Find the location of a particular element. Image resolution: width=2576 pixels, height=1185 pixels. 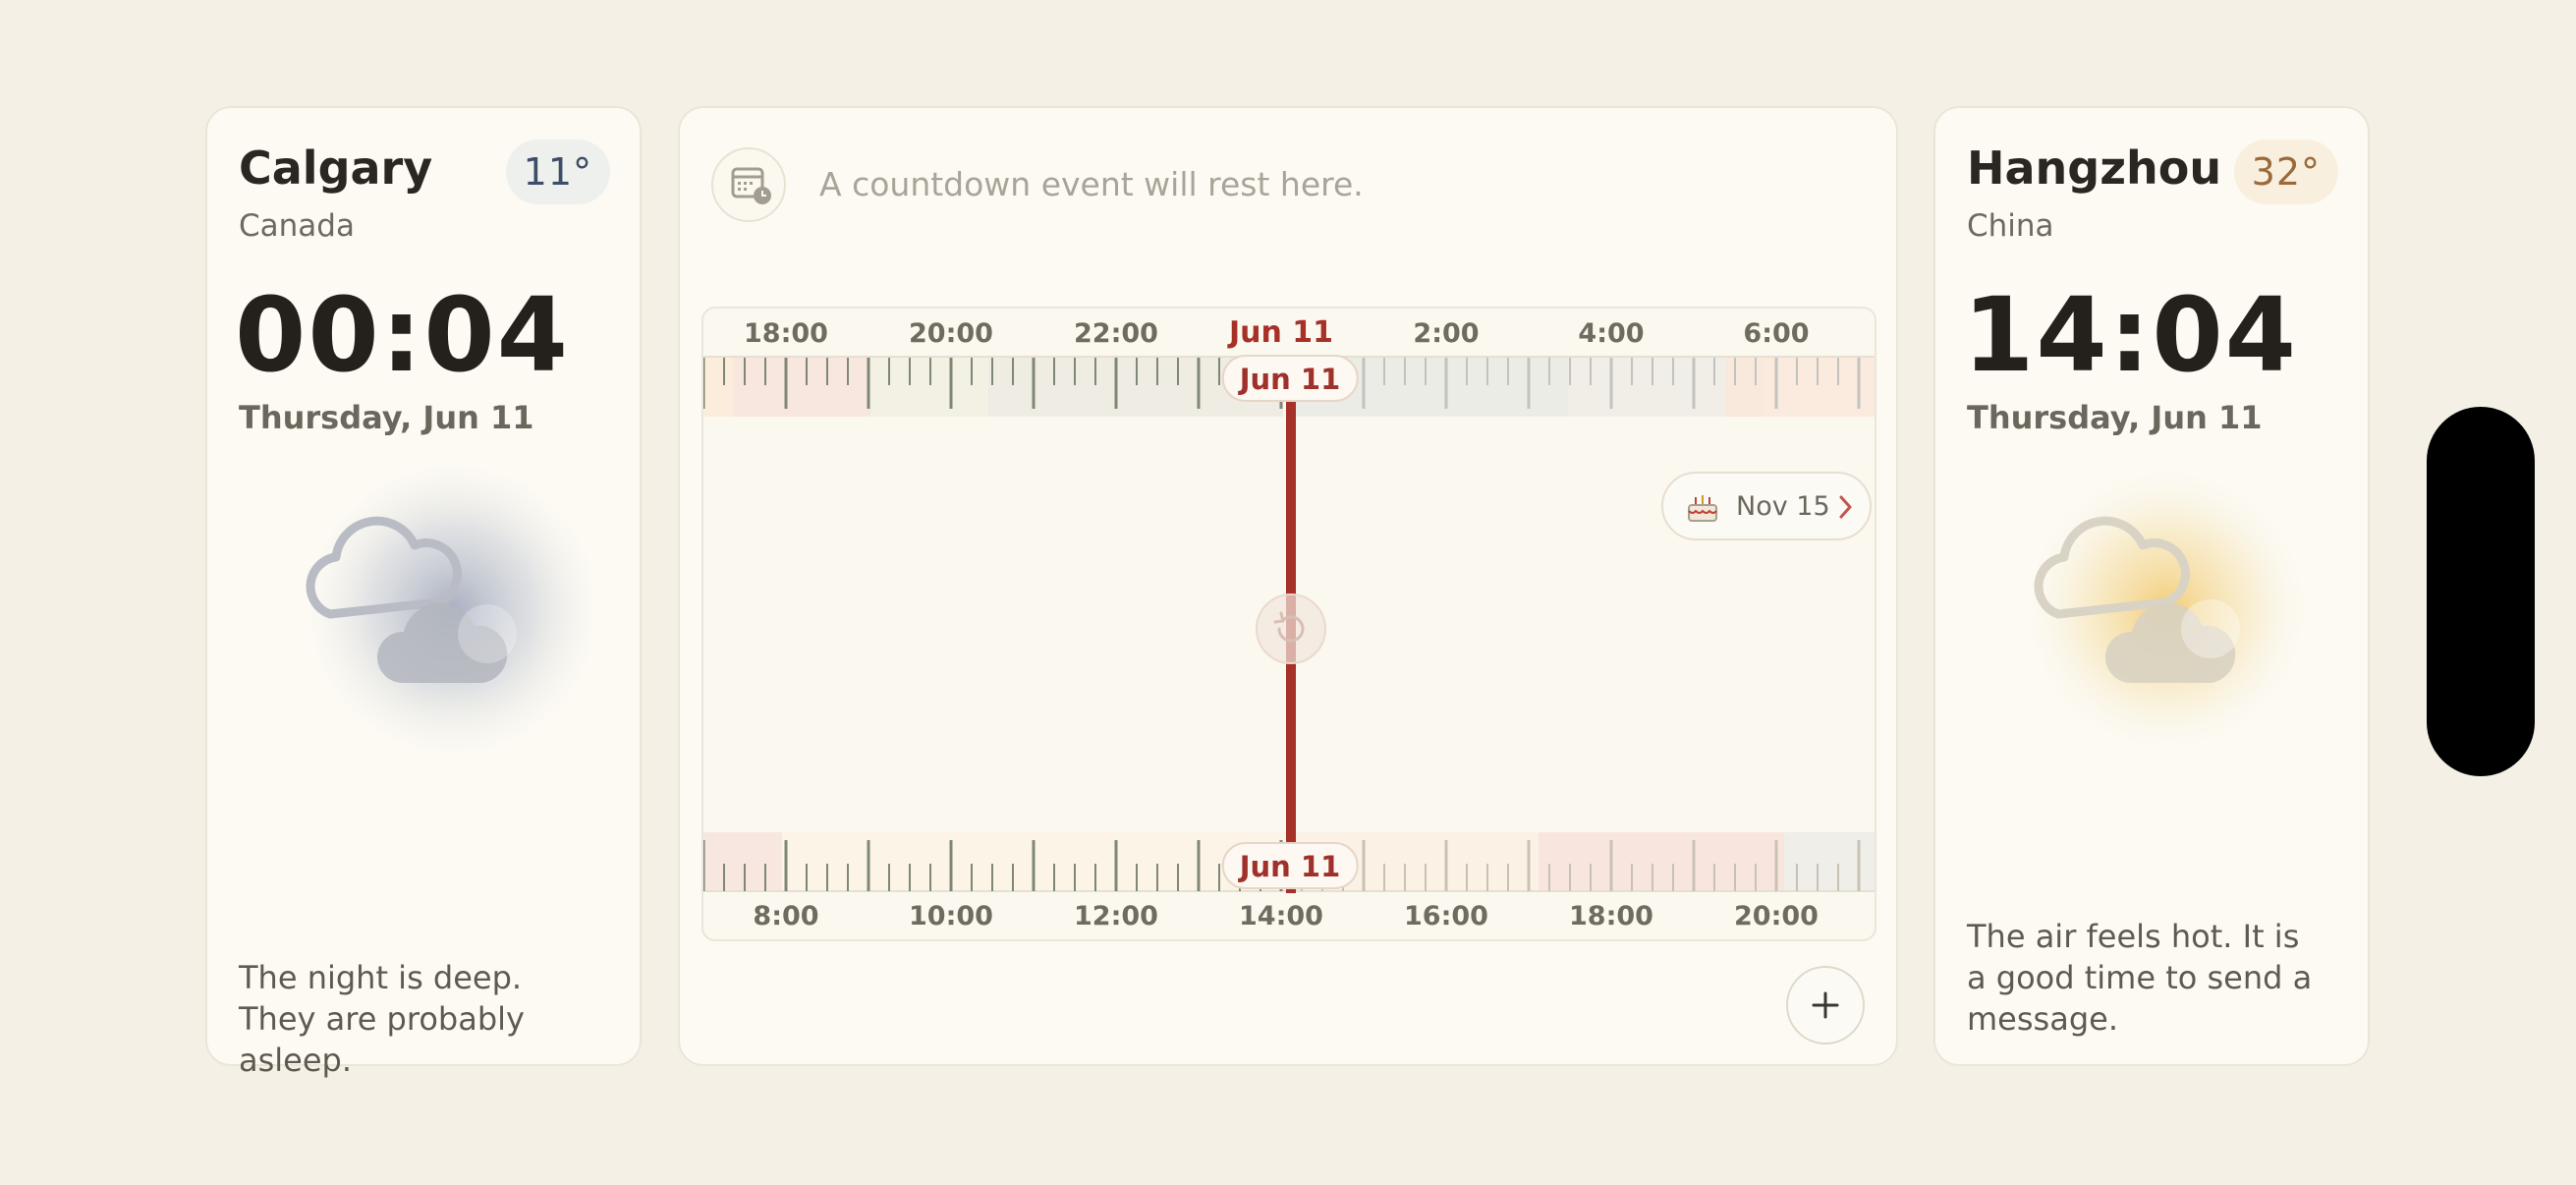

now-date-pill-top: Jun 11 is located at coordinates (1290, 379).